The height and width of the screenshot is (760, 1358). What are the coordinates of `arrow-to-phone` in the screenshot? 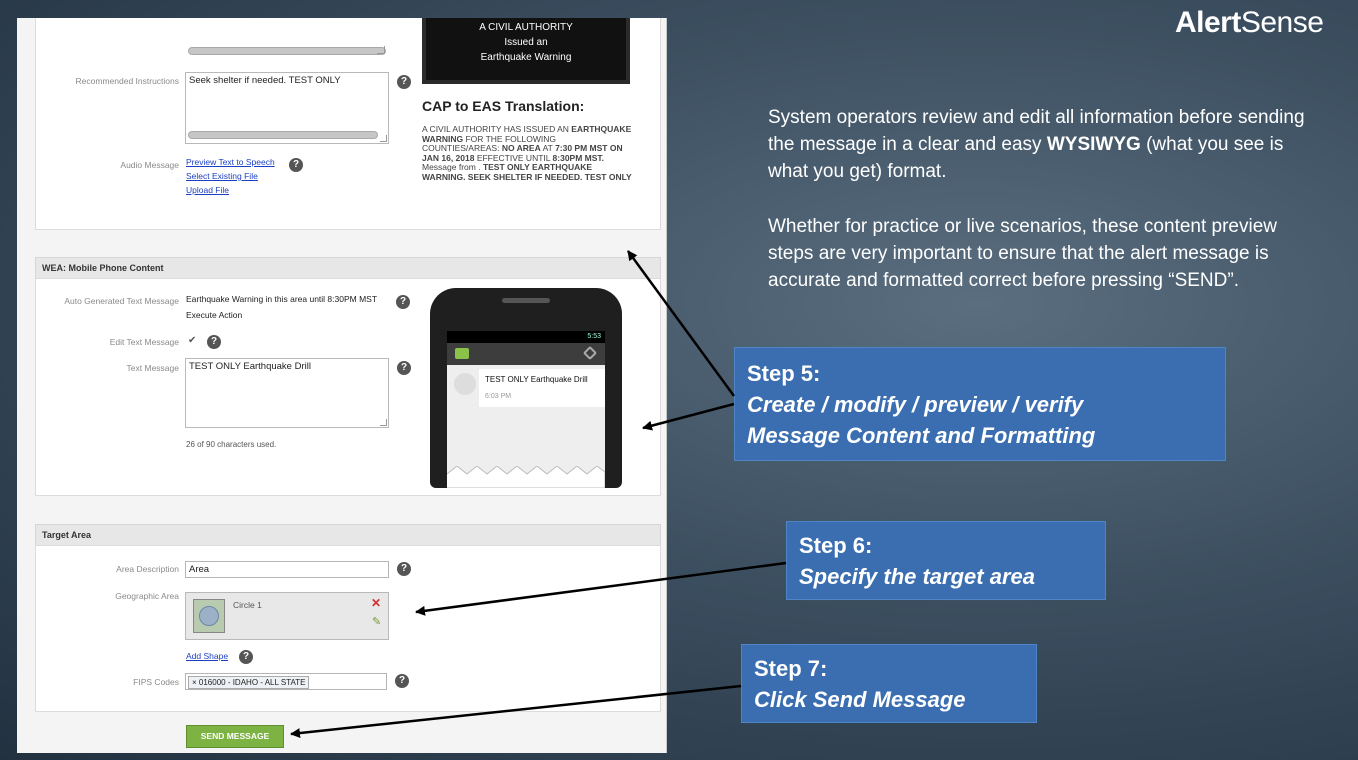 It's located at (688, 416).